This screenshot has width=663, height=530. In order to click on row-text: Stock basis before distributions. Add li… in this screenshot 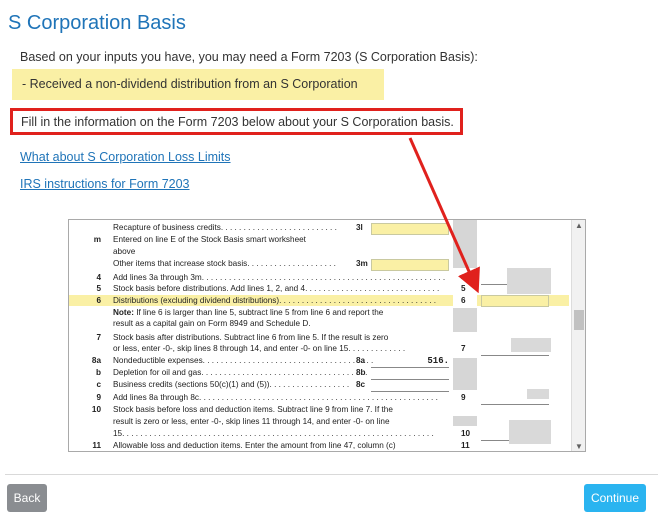, I will do `click(276, 288)`.